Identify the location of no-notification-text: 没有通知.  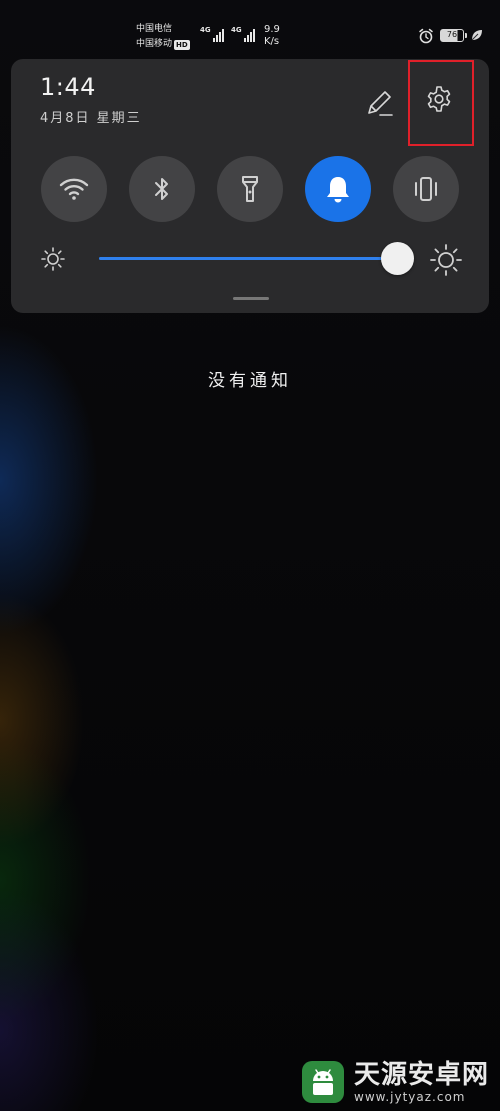
(250, 381).